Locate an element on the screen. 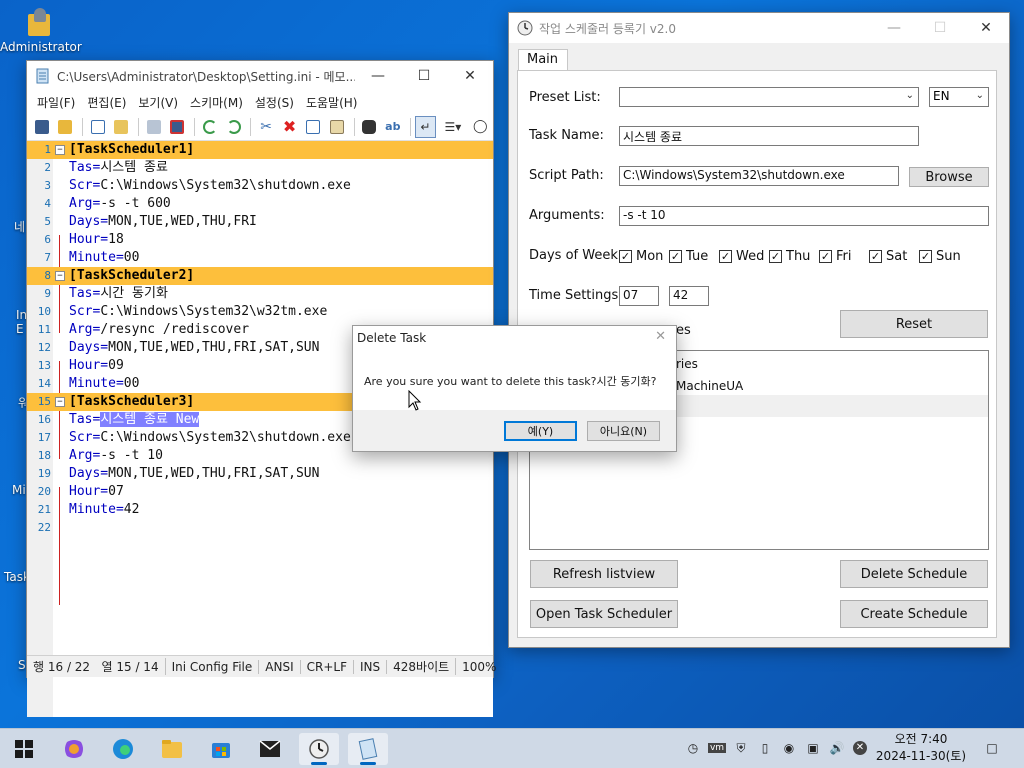  editor-line: 2 Tas=시스템 종료 is located at coordinates (260, 168).